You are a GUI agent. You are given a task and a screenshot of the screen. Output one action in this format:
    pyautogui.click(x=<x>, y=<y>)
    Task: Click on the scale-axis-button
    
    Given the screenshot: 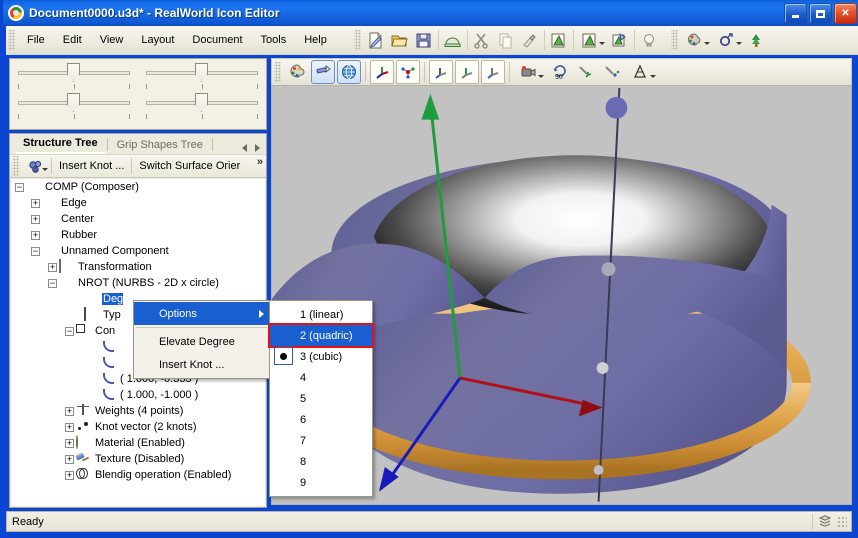 What is the action you would take?
    pyautogui.click(x=467, y=72)
    